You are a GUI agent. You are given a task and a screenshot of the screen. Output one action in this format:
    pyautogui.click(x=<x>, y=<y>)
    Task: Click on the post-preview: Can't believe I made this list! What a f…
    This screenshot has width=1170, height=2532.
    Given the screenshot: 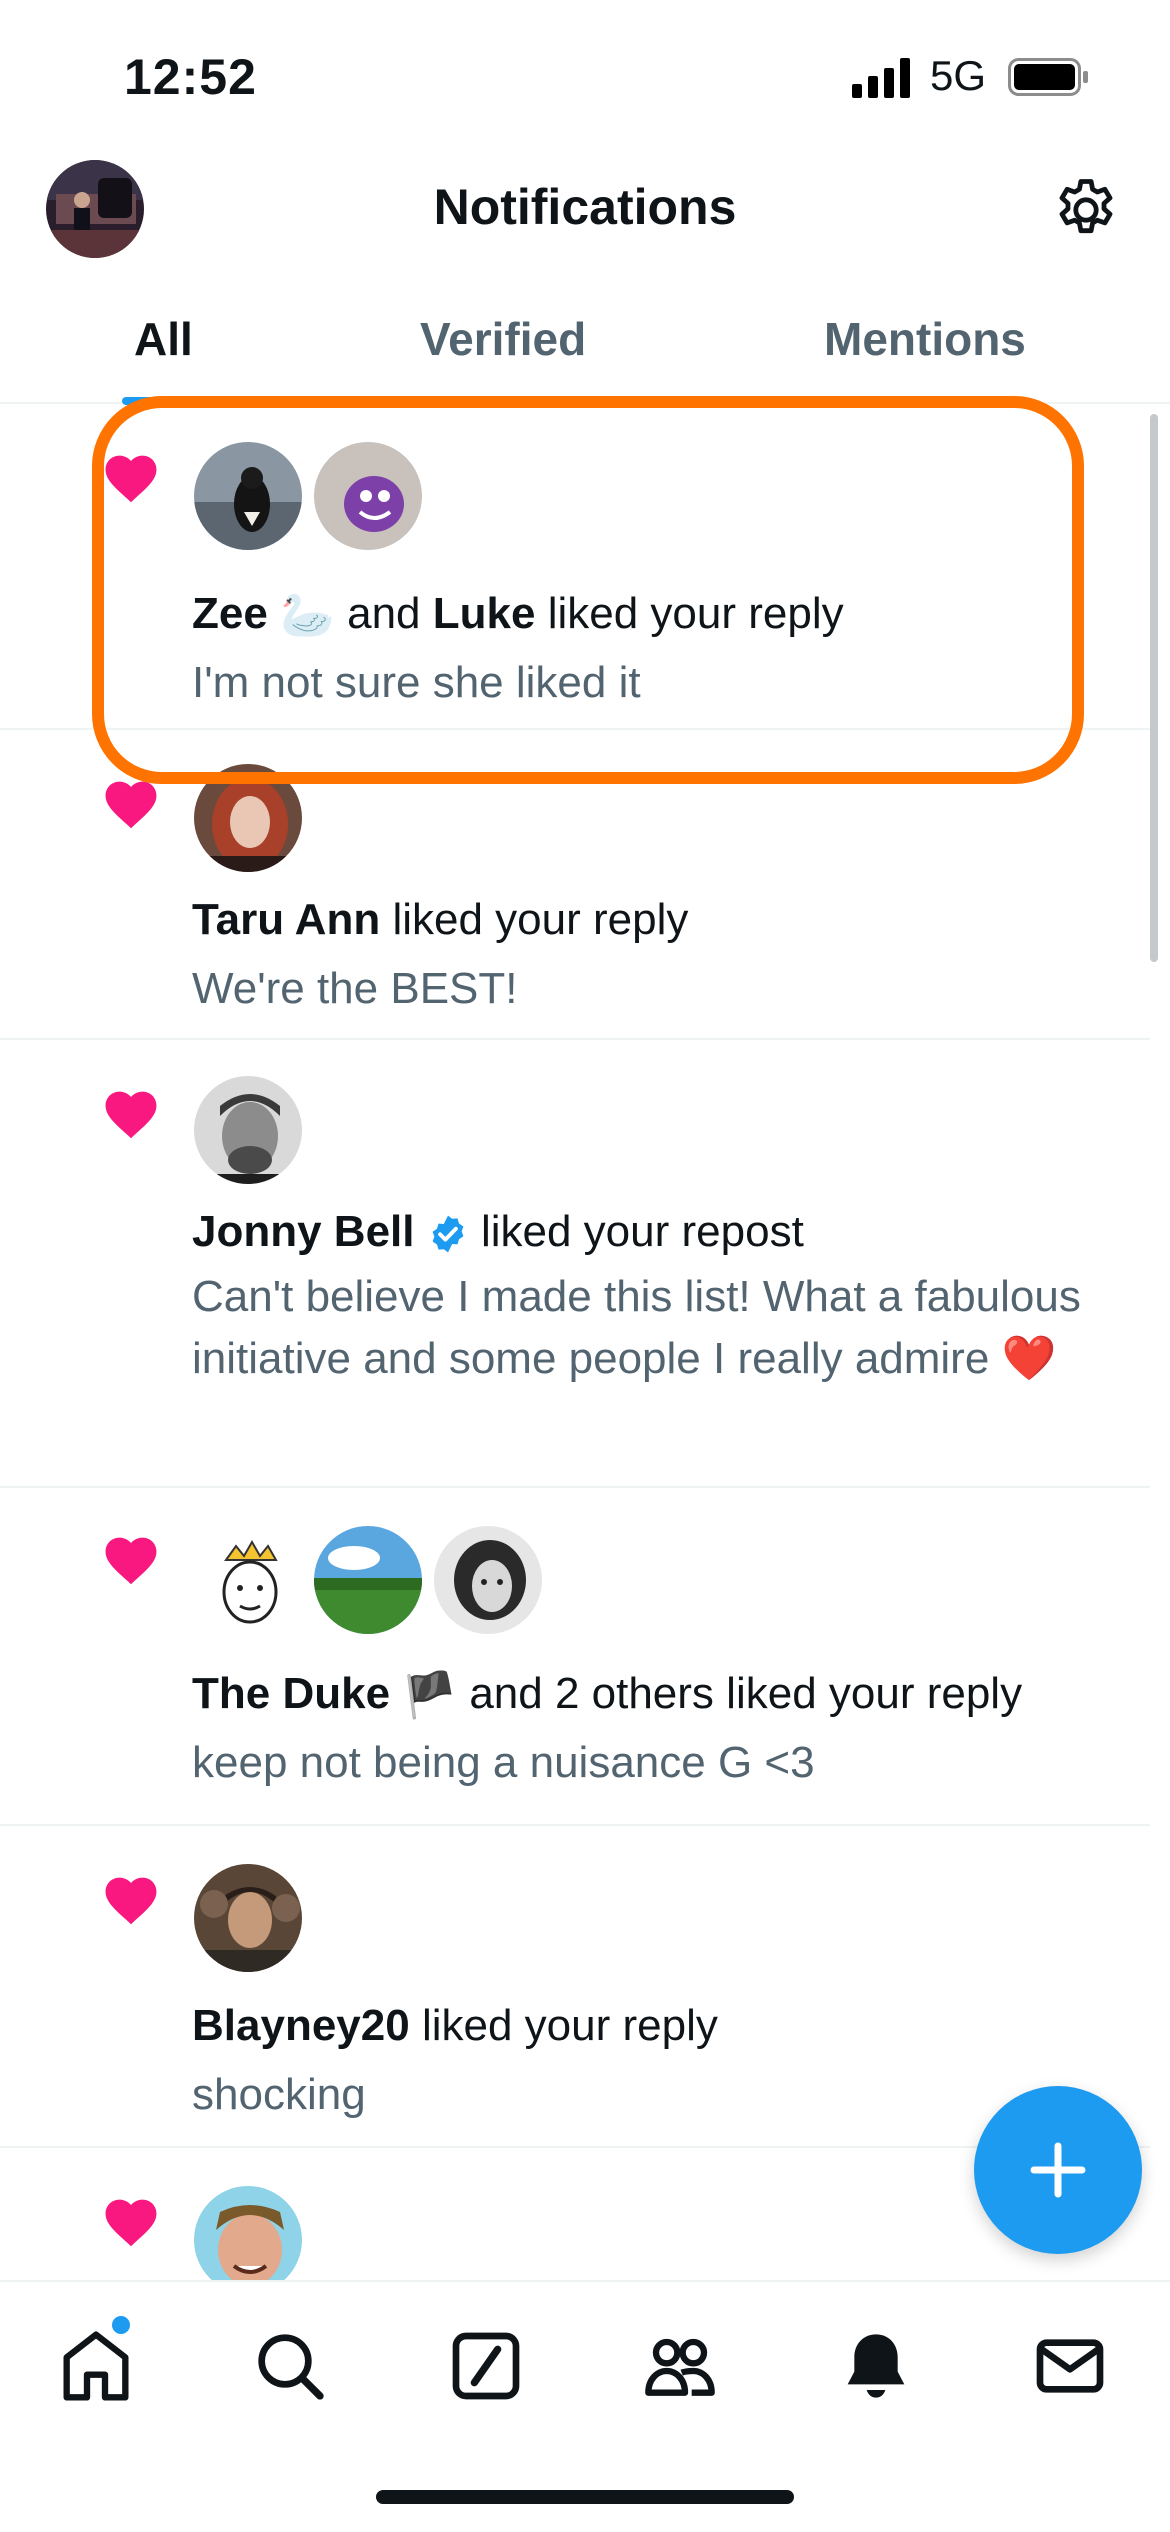 What is the action you would take?
    pyautogui.click(x=636, y=1327)
    